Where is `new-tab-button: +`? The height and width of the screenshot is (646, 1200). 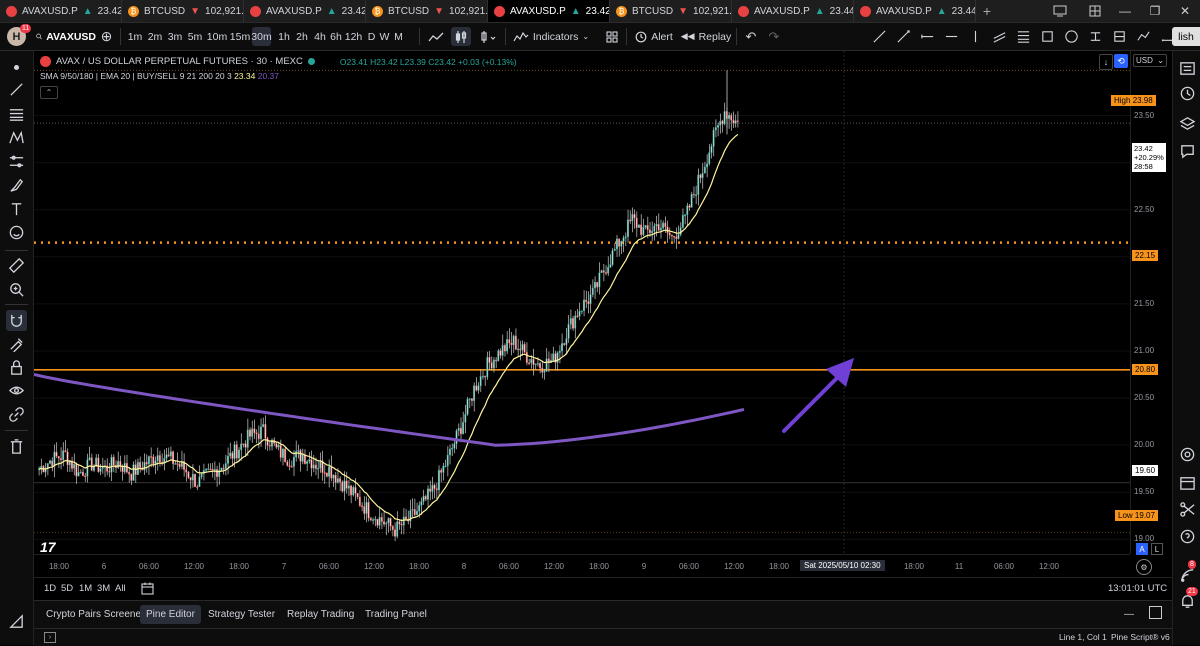
new-tab-button: + is located at coordinates (987, 11).